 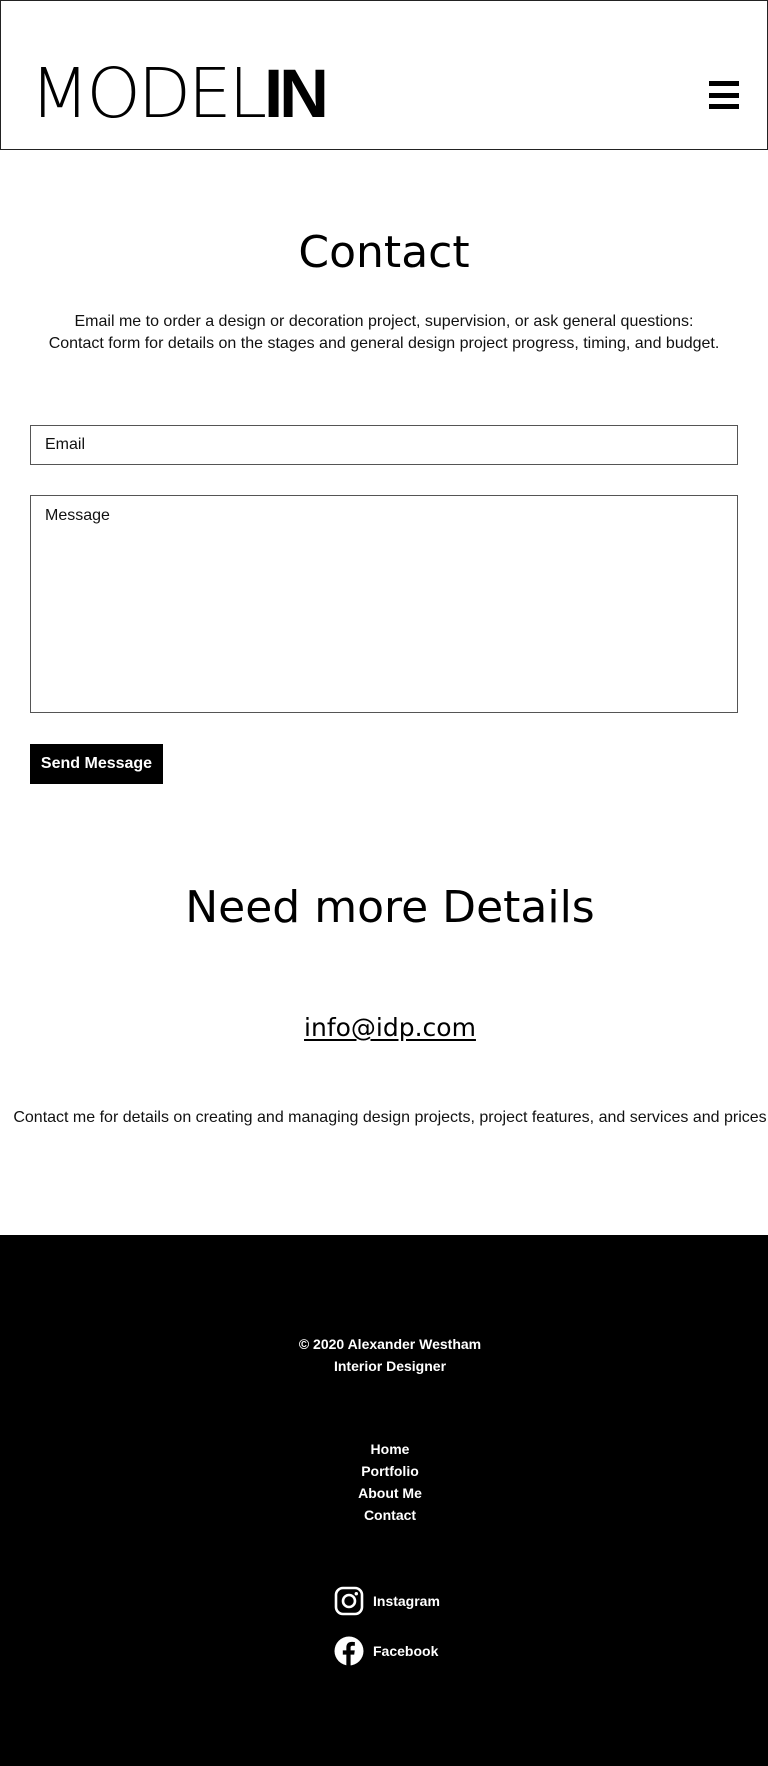 I want to click on facebook-label: Facebook, so click(x=406, y=1651).